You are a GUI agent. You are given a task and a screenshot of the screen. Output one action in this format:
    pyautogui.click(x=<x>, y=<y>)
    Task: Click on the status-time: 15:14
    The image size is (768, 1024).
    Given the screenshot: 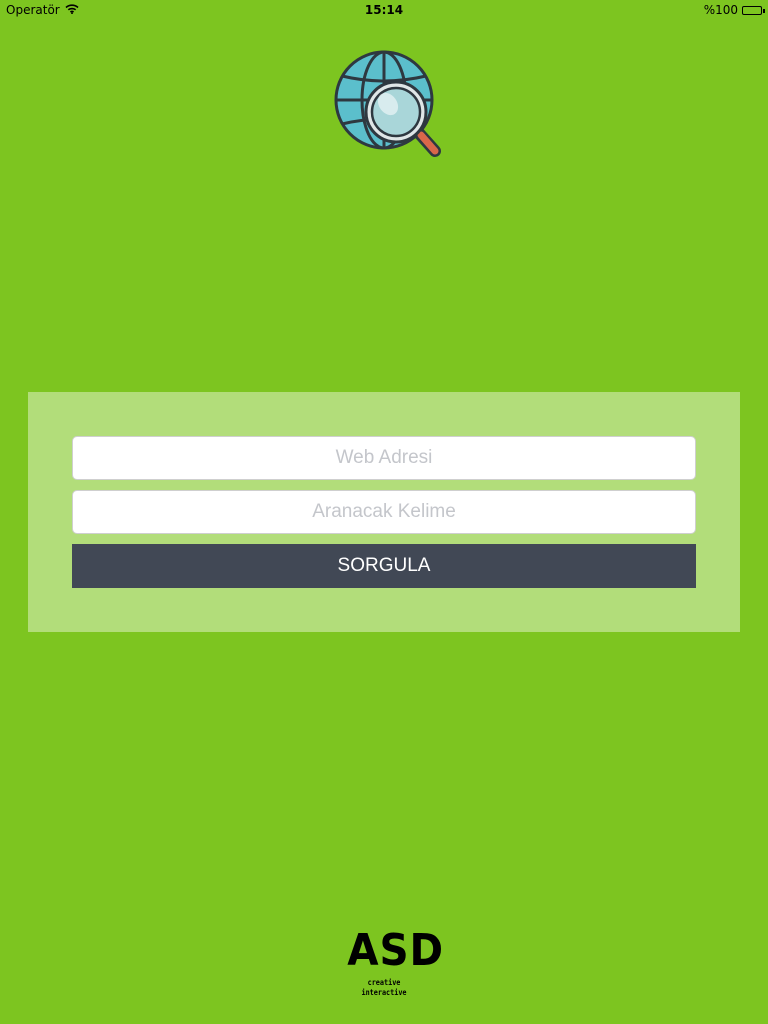 What is the action you would take?
    pyautogui.click(x=384, y=10)
    